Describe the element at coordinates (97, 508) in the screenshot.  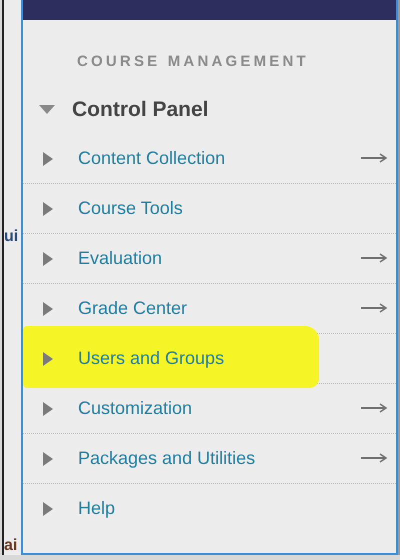
I see `menu-item: Help` at that location.